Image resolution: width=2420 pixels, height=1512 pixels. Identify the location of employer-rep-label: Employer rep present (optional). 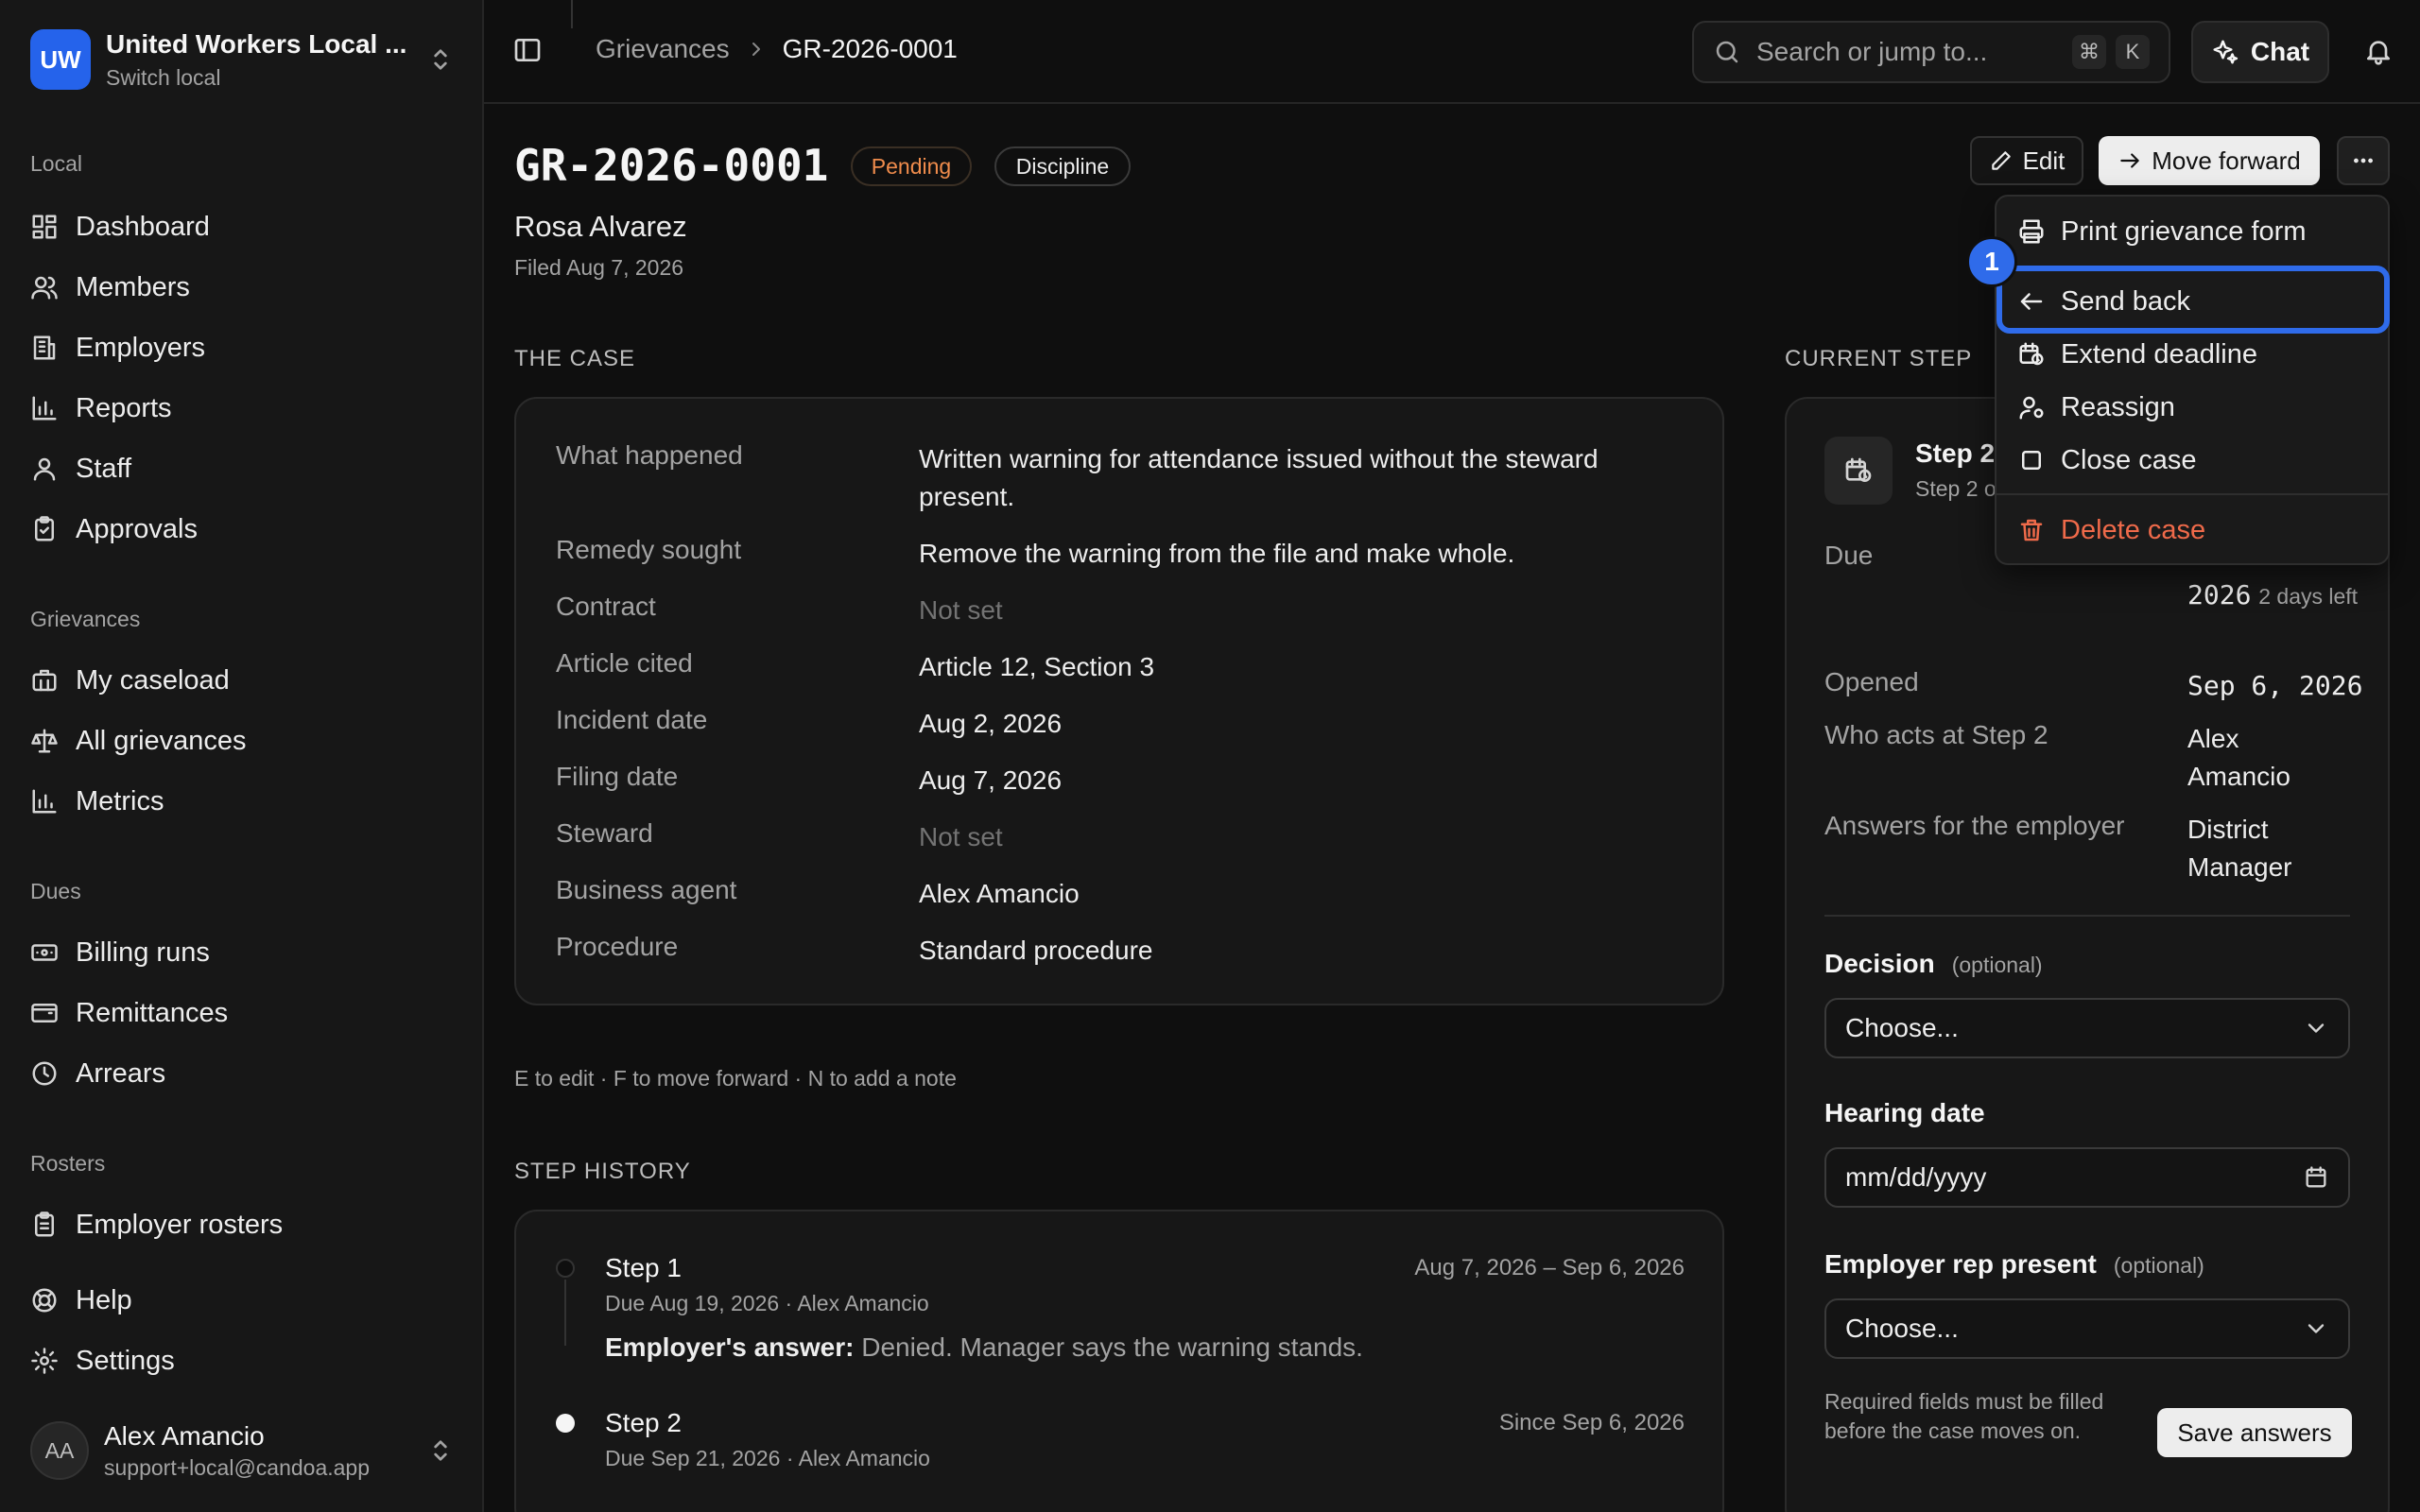
(2014, 1264).